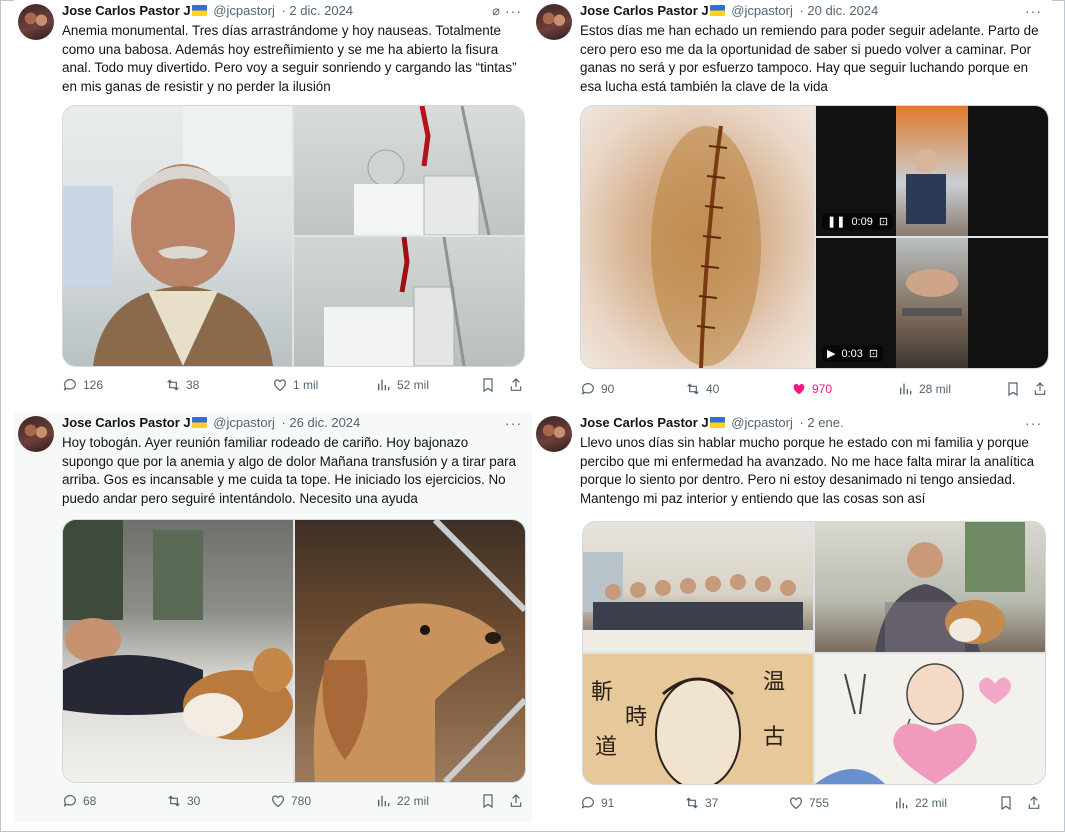  I want to click on like-button: 755, so click(808, 803).